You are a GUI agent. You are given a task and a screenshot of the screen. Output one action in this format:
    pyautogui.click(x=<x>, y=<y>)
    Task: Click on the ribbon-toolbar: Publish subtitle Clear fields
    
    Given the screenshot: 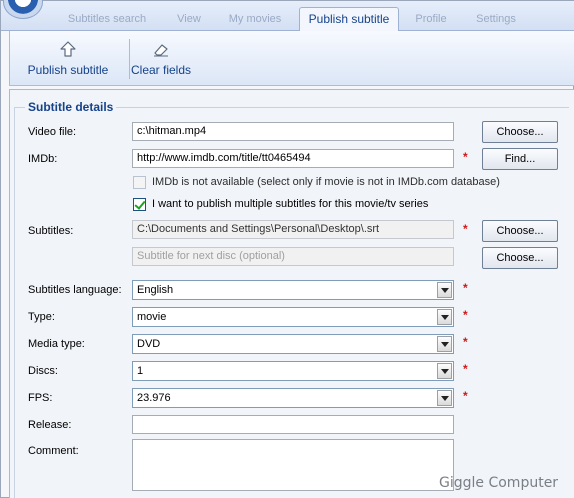 What is the action you would take?
    pyautogui.click(x=291, y=58)
    